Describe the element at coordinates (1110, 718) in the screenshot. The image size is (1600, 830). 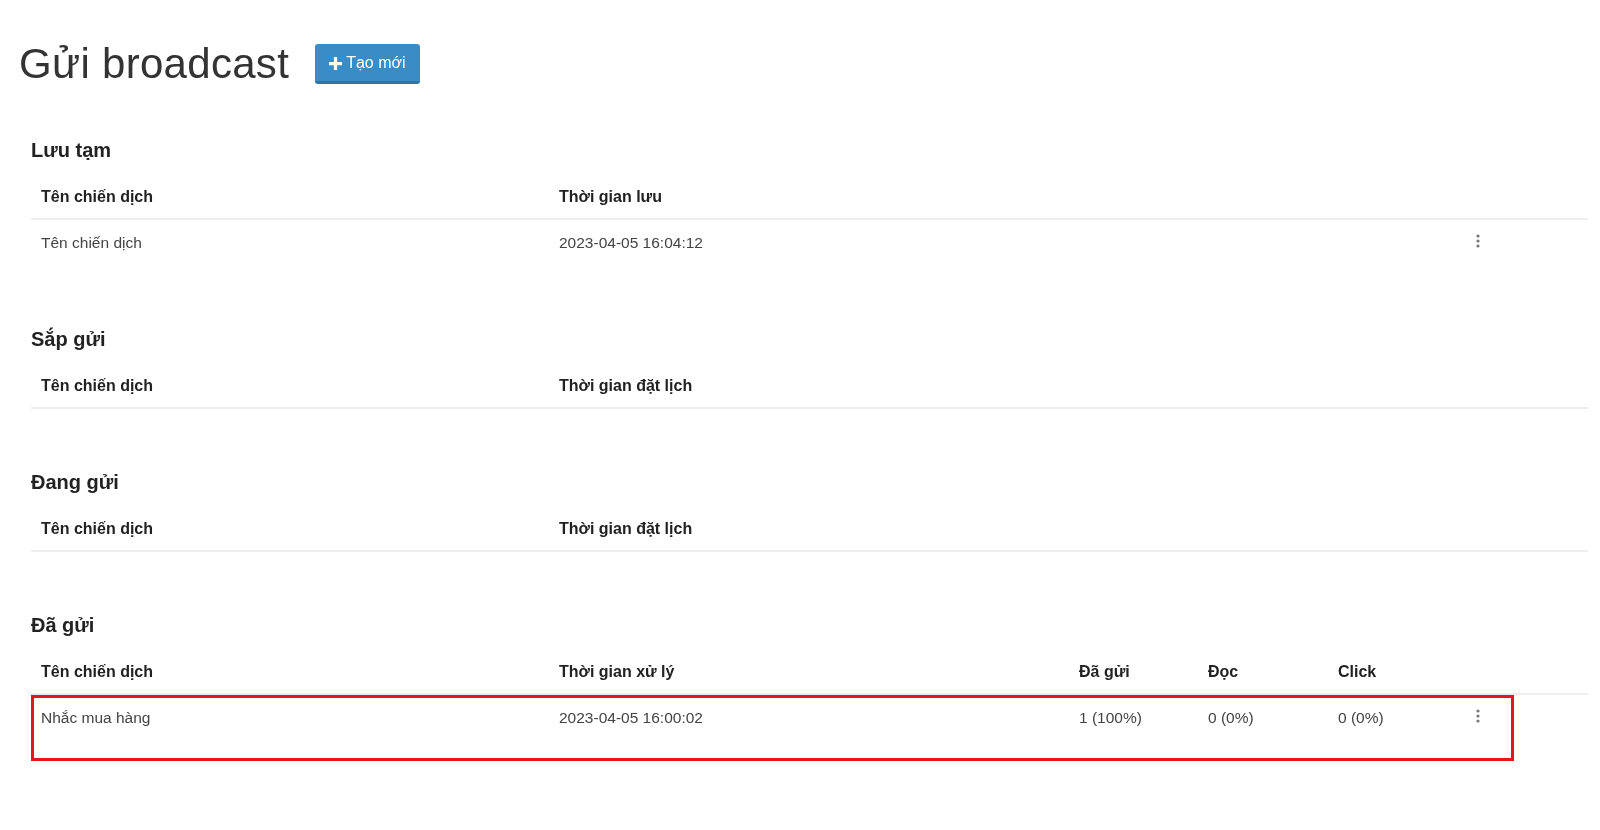
I see `table-cell-text: 1 (100%)` at that location.